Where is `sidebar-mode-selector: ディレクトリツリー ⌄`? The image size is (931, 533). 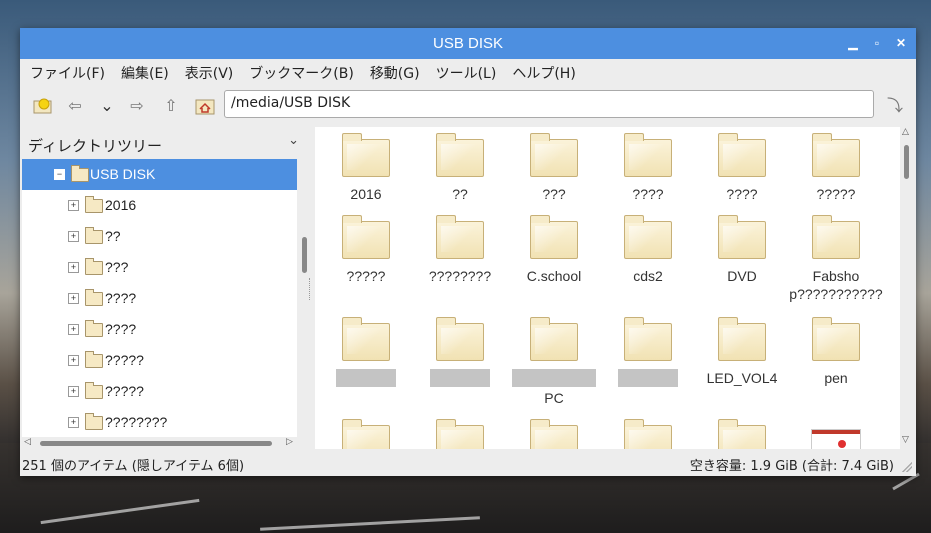
sidebar-mode-selector: ディレクトリツリー ⌄ is located at coordinates (164, 143).